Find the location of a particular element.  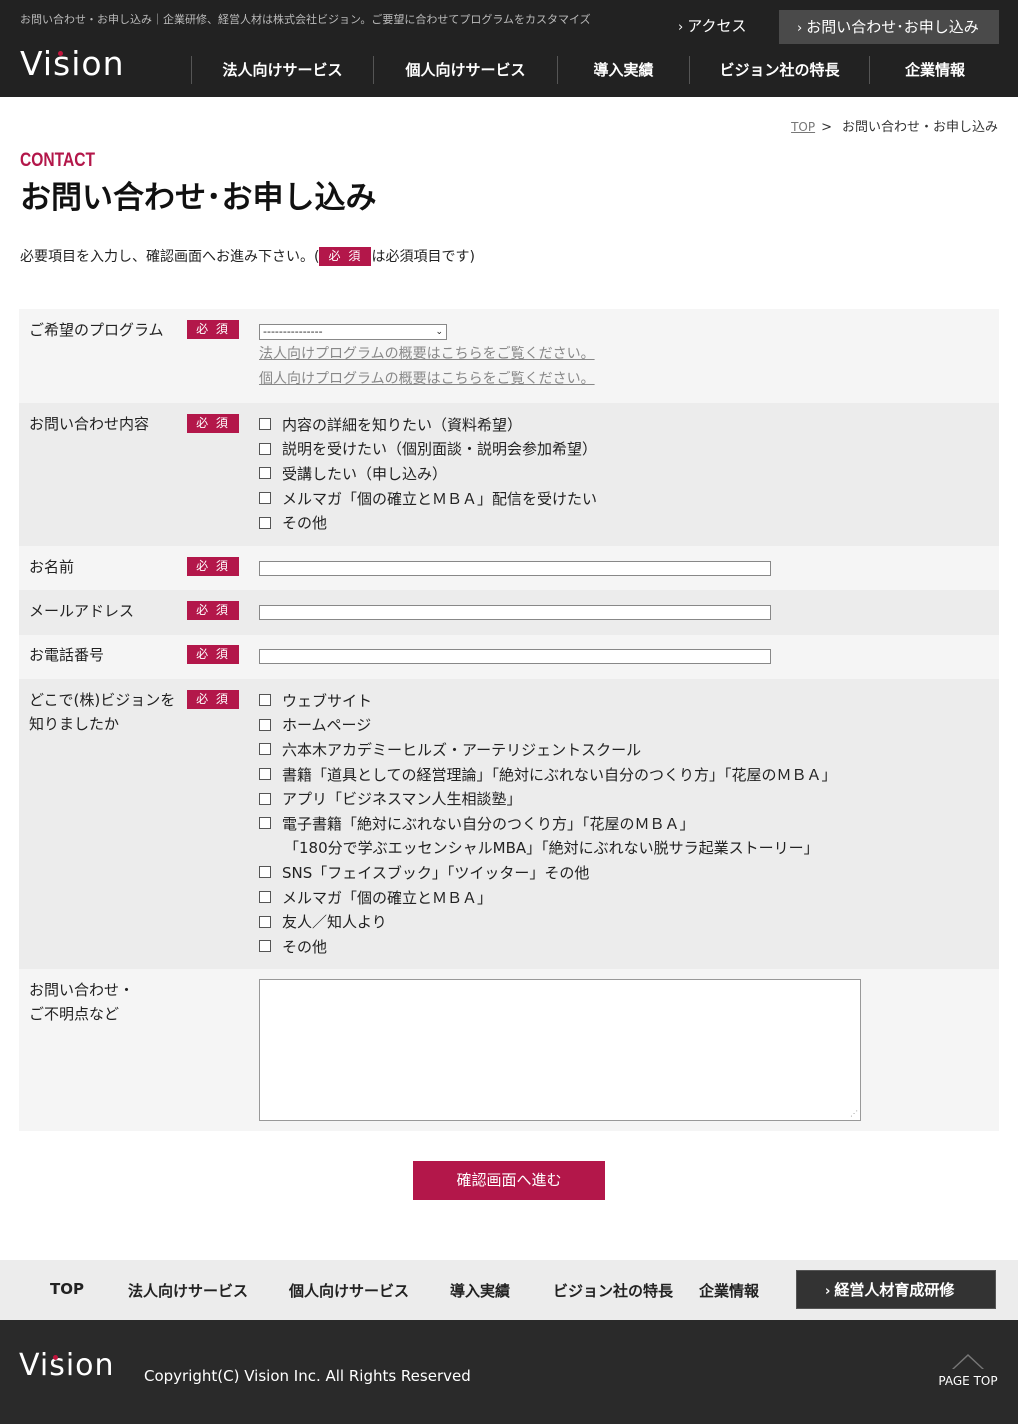

source-option: ホームページ is located at coordinates (548, 725).